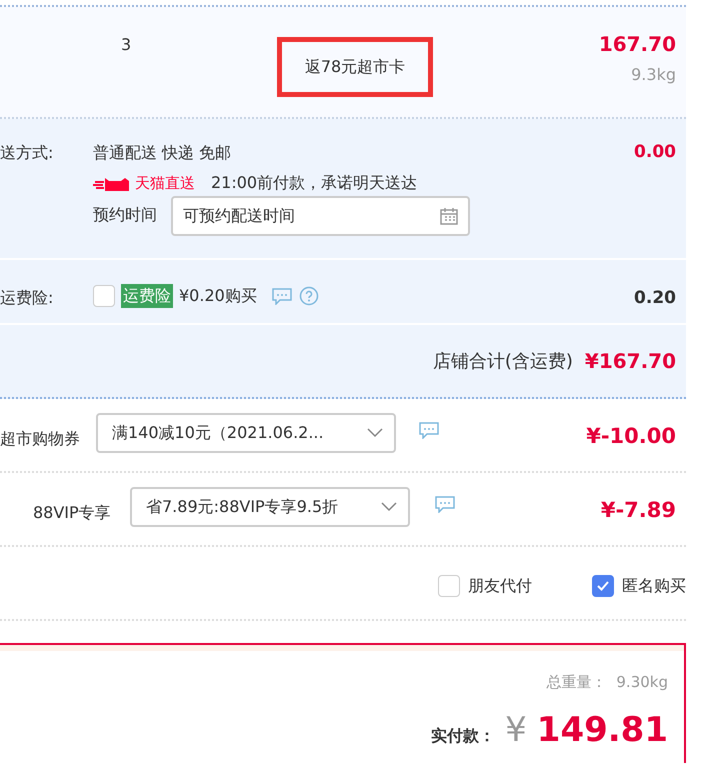 The width and height of the screenshot is (715, 765). What do you see at coordinates (449, 216) in the screenshot?
I see `calendar-icon` at bounding box center [449, 216].